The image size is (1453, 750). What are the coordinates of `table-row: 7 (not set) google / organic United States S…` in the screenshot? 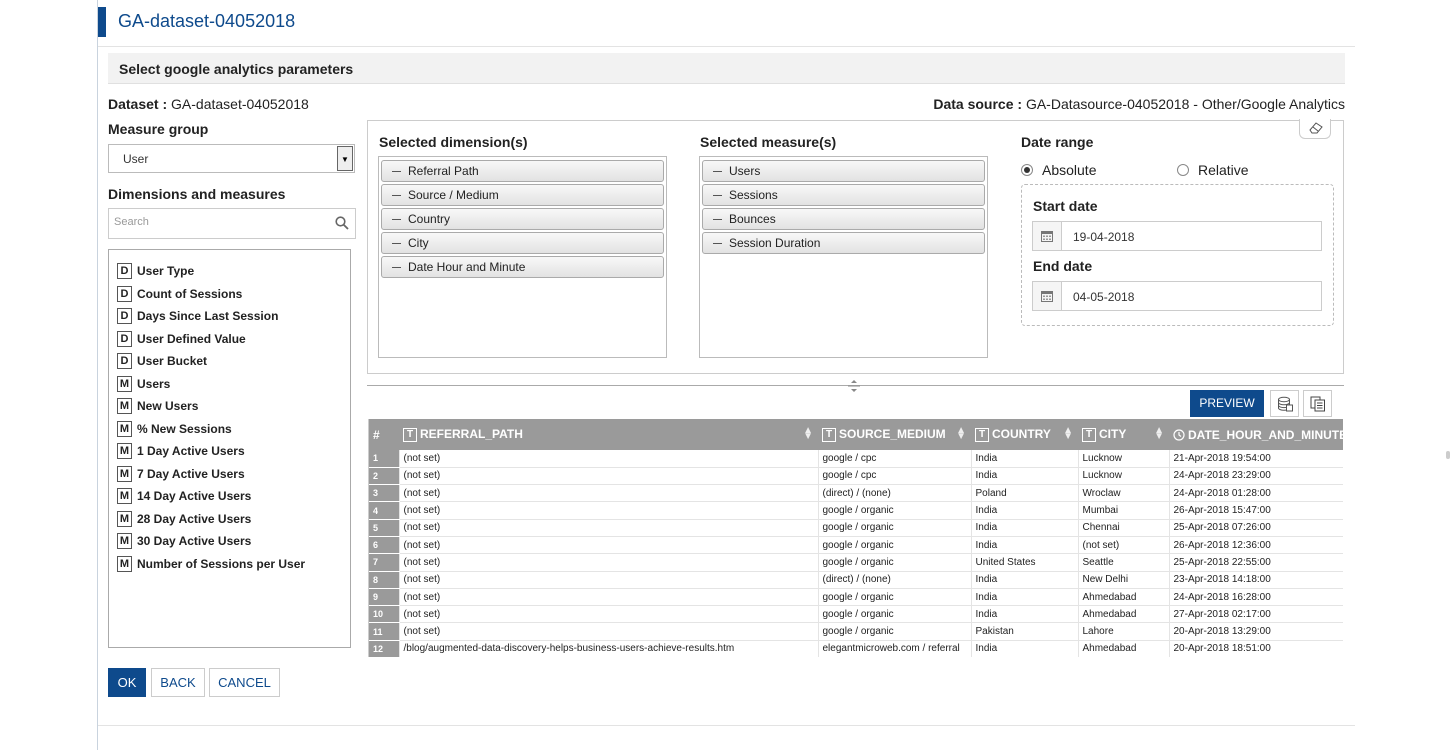 It's located at (856, 562).